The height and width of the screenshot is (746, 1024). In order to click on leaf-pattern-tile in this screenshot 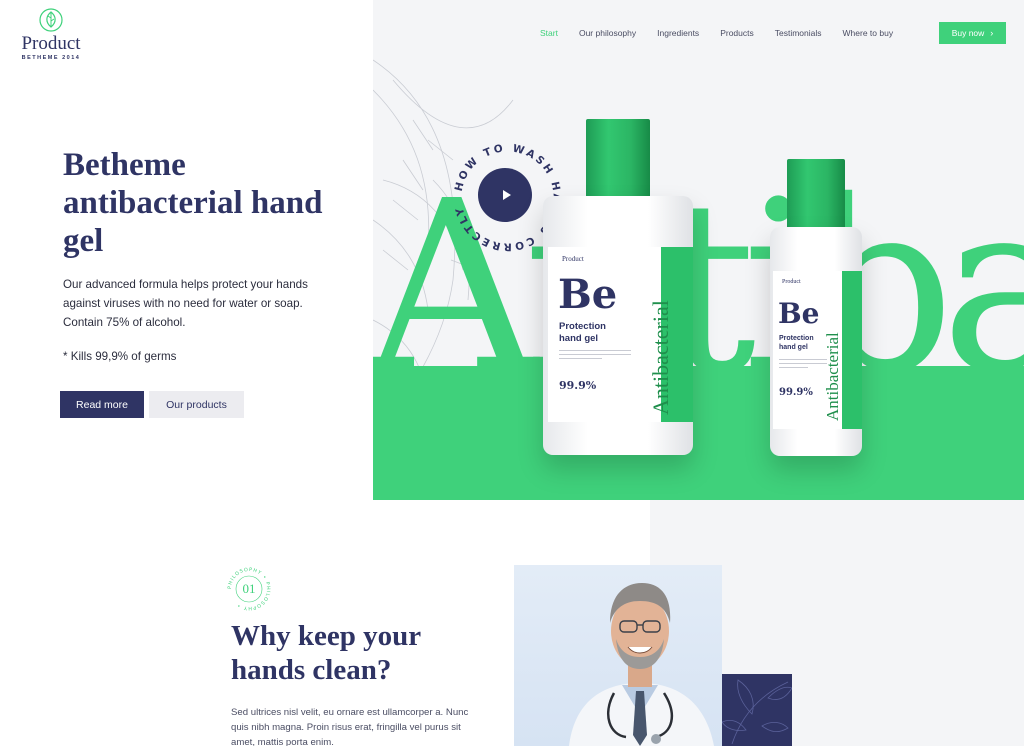, I will do `click(757, 710)`.